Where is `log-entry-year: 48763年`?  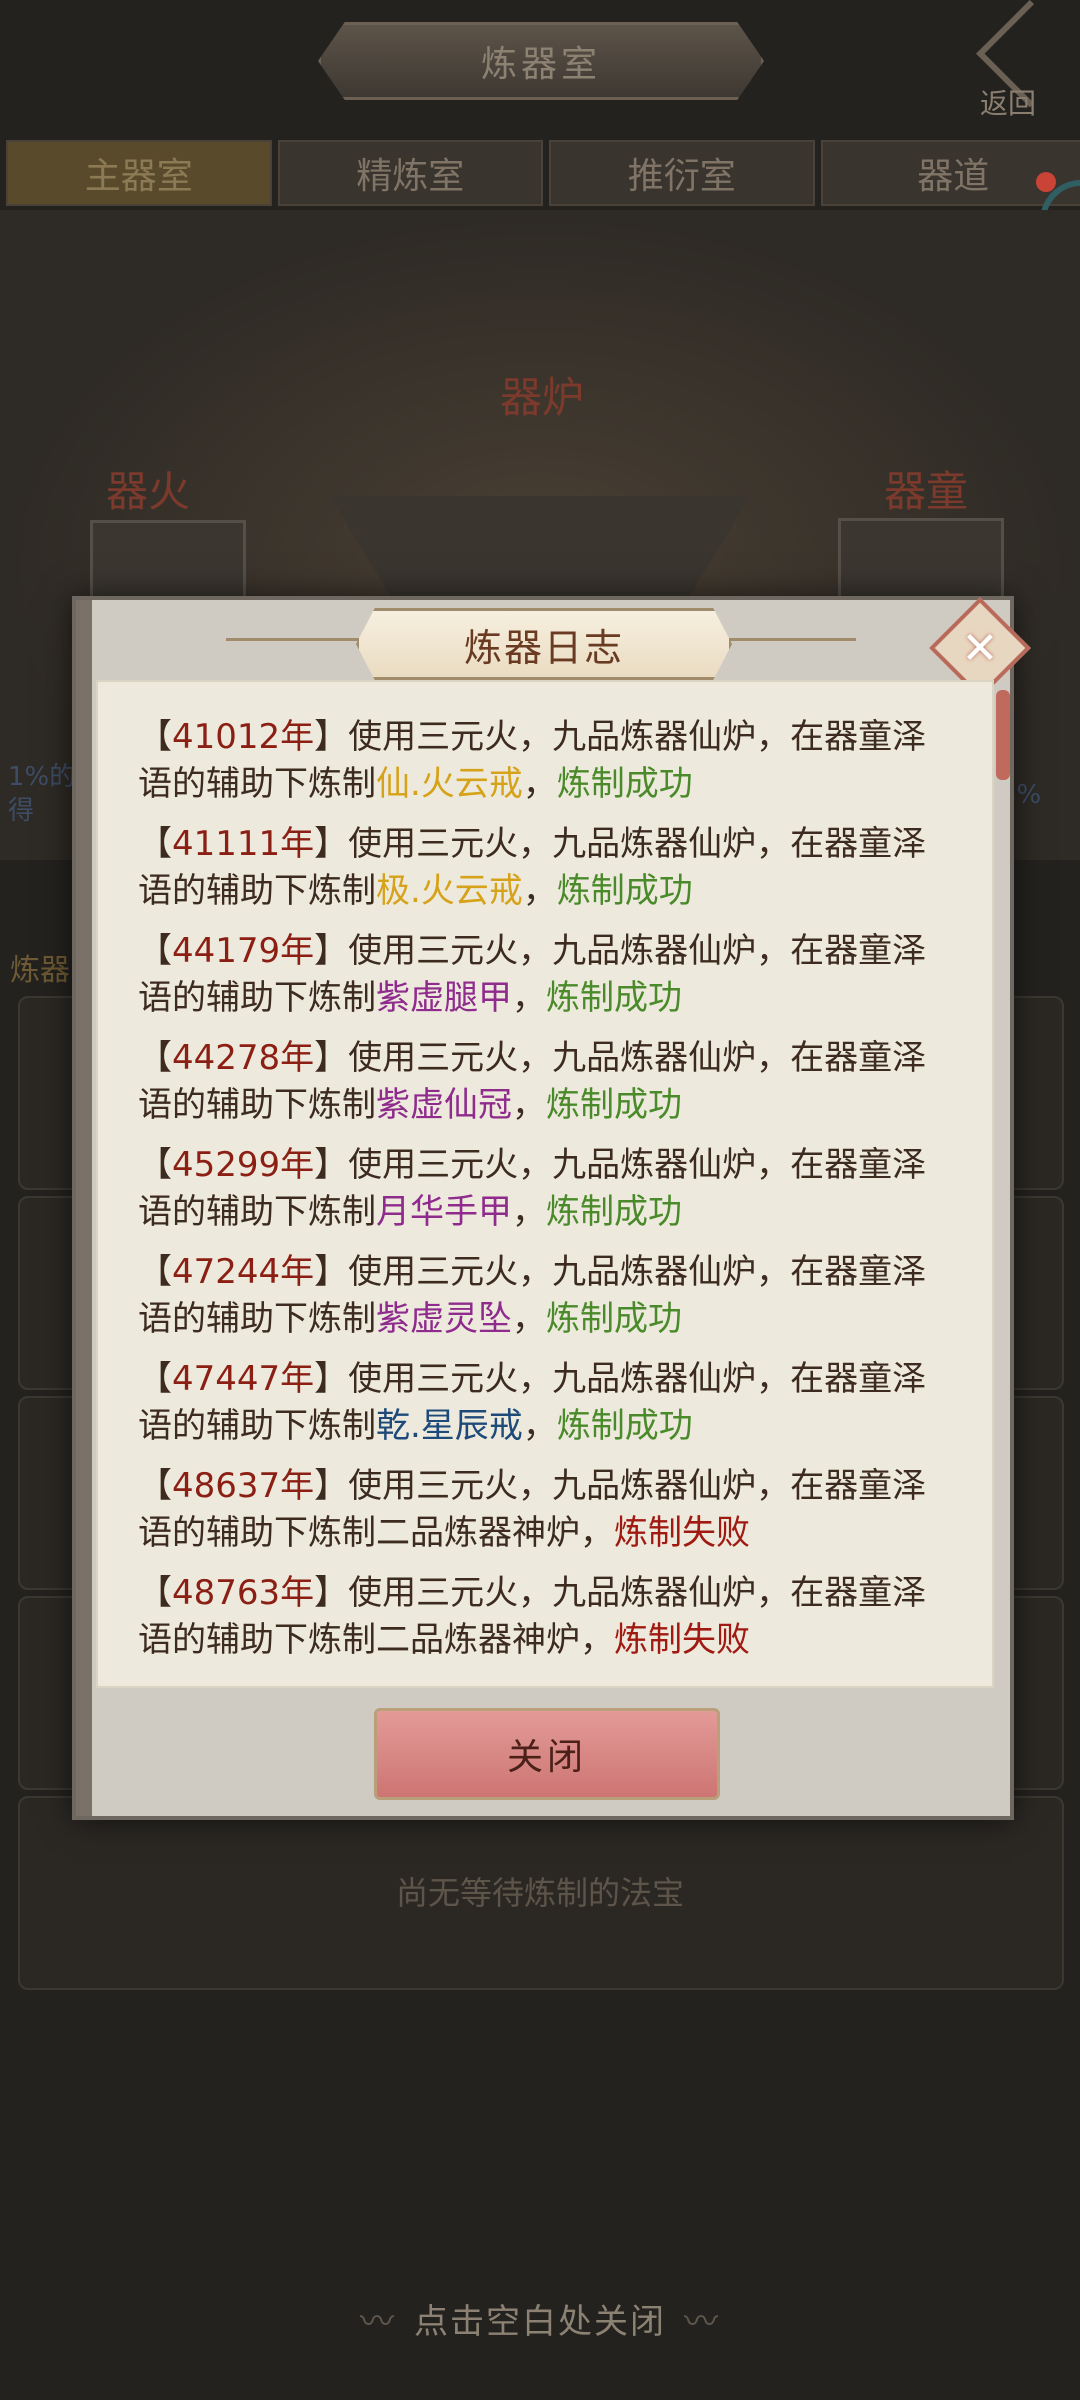
log-entry-year: 48763年 is located at coordinates (243, 1593).